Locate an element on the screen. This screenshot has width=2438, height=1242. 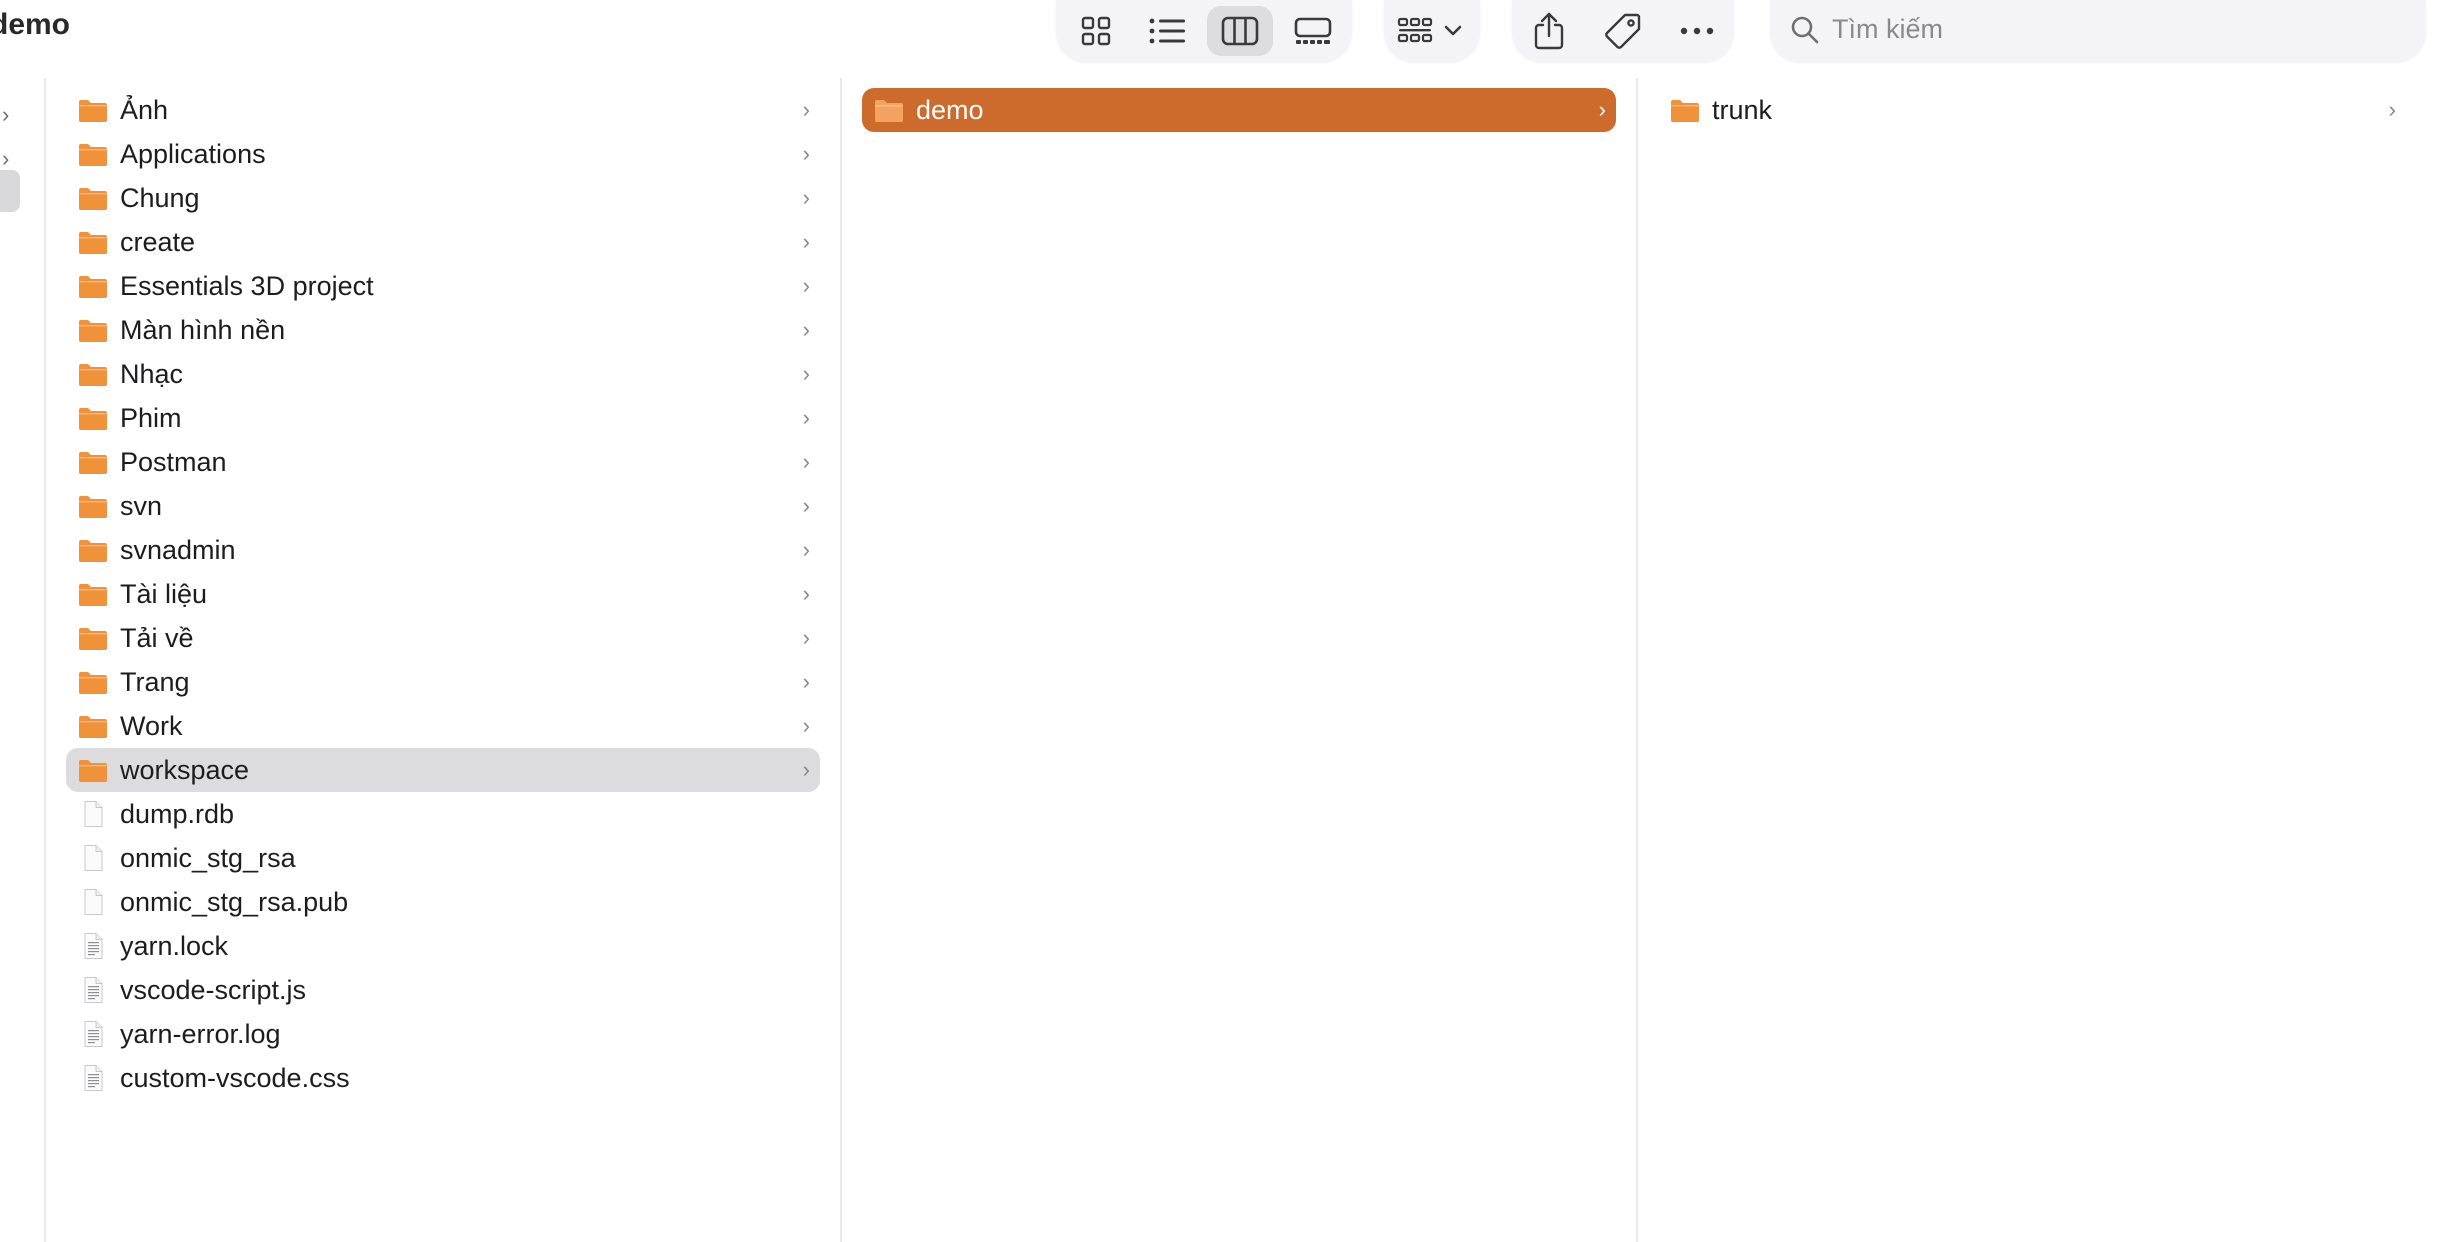
gallery-icon is located at coordinates (1313, 30).